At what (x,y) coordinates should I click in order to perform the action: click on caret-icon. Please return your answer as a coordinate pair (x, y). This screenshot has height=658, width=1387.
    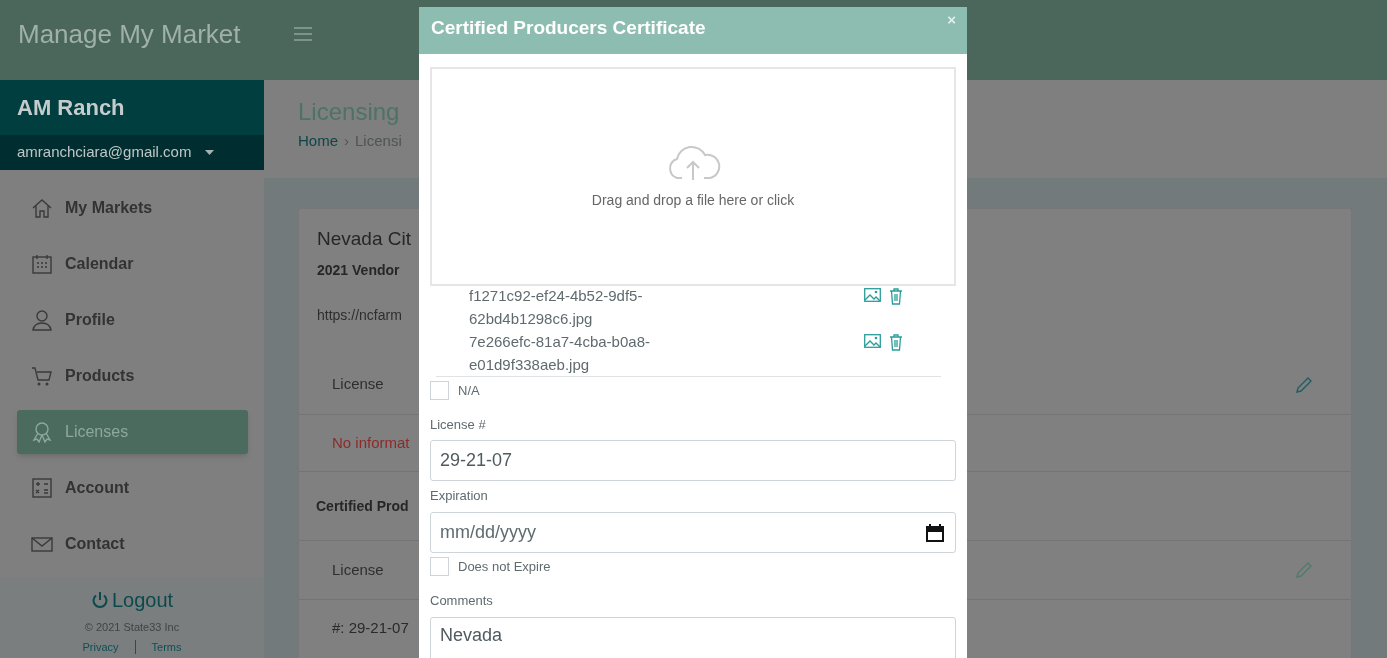
    Looking at the image, I should click on (210, 152).